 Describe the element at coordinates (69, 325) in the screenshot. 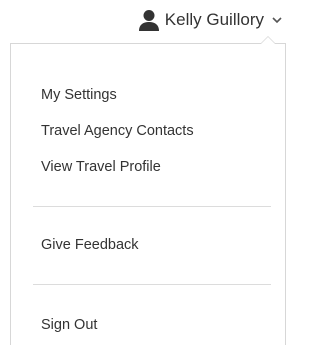

I see `menu-item-sign-out: Sign Out` at that location.